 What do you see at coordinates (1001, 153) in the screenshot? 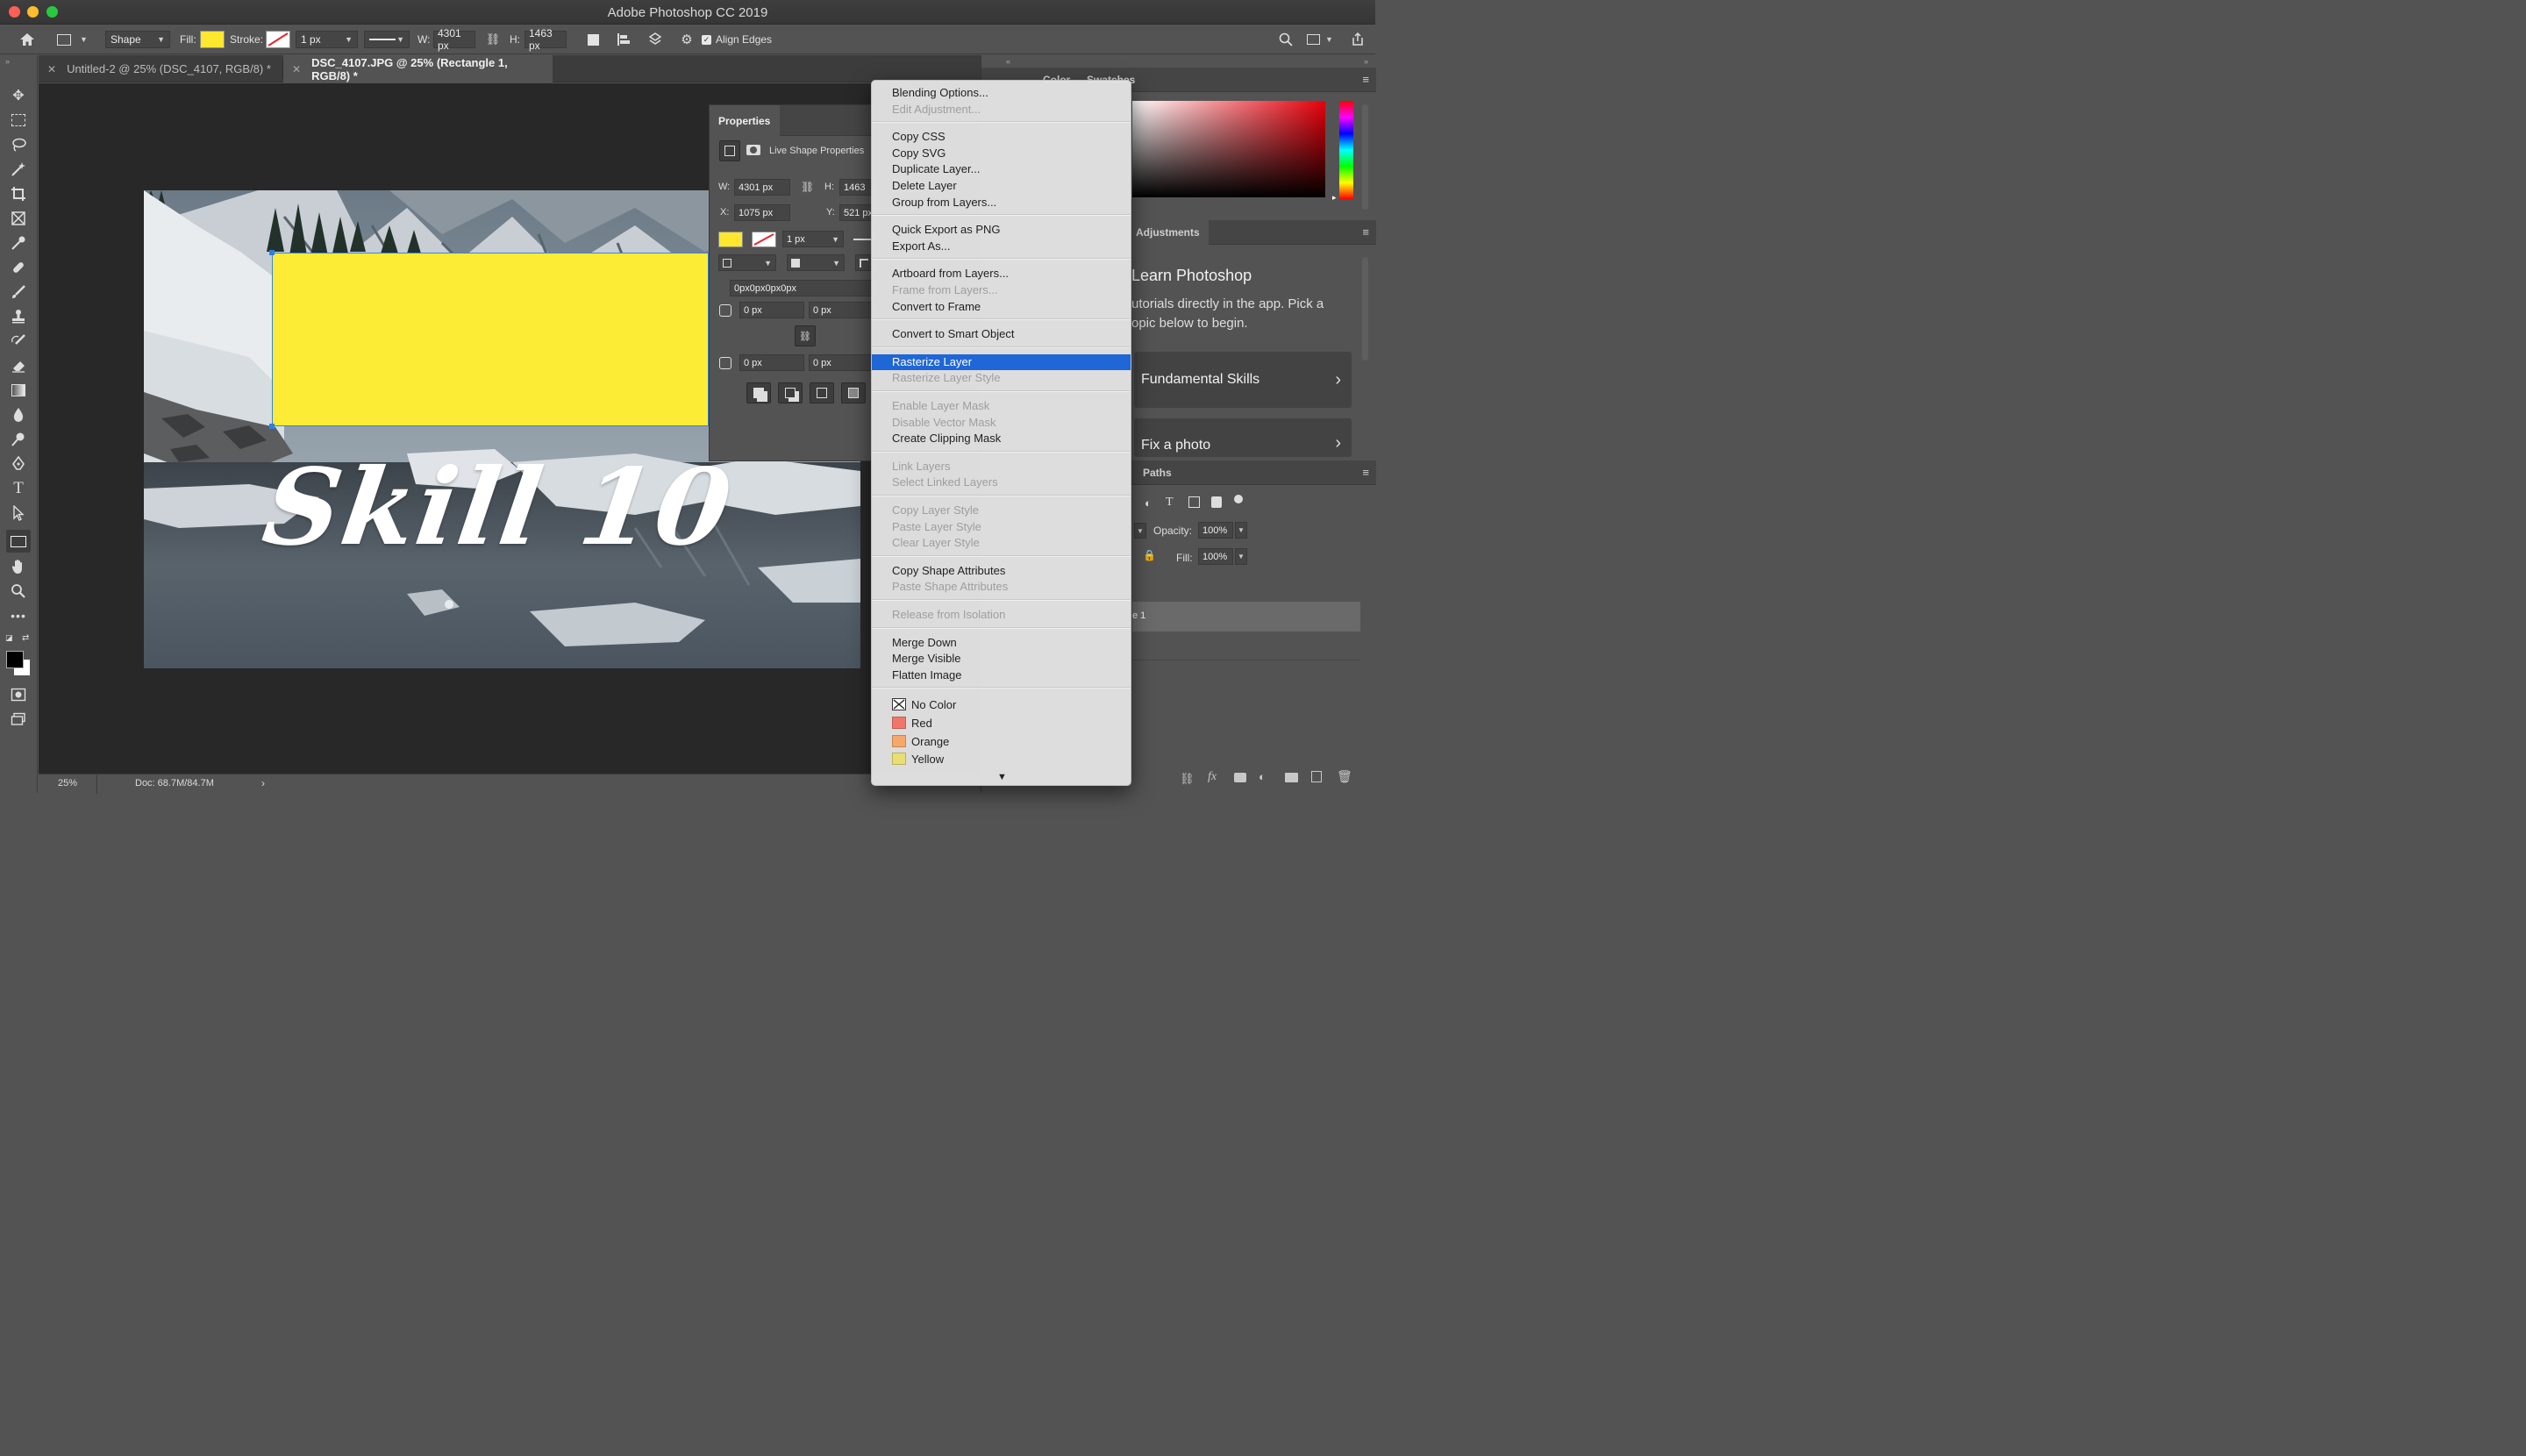
I see `menu-item-copy-svg: Copy SVG` at bounding box center [1001, 153].